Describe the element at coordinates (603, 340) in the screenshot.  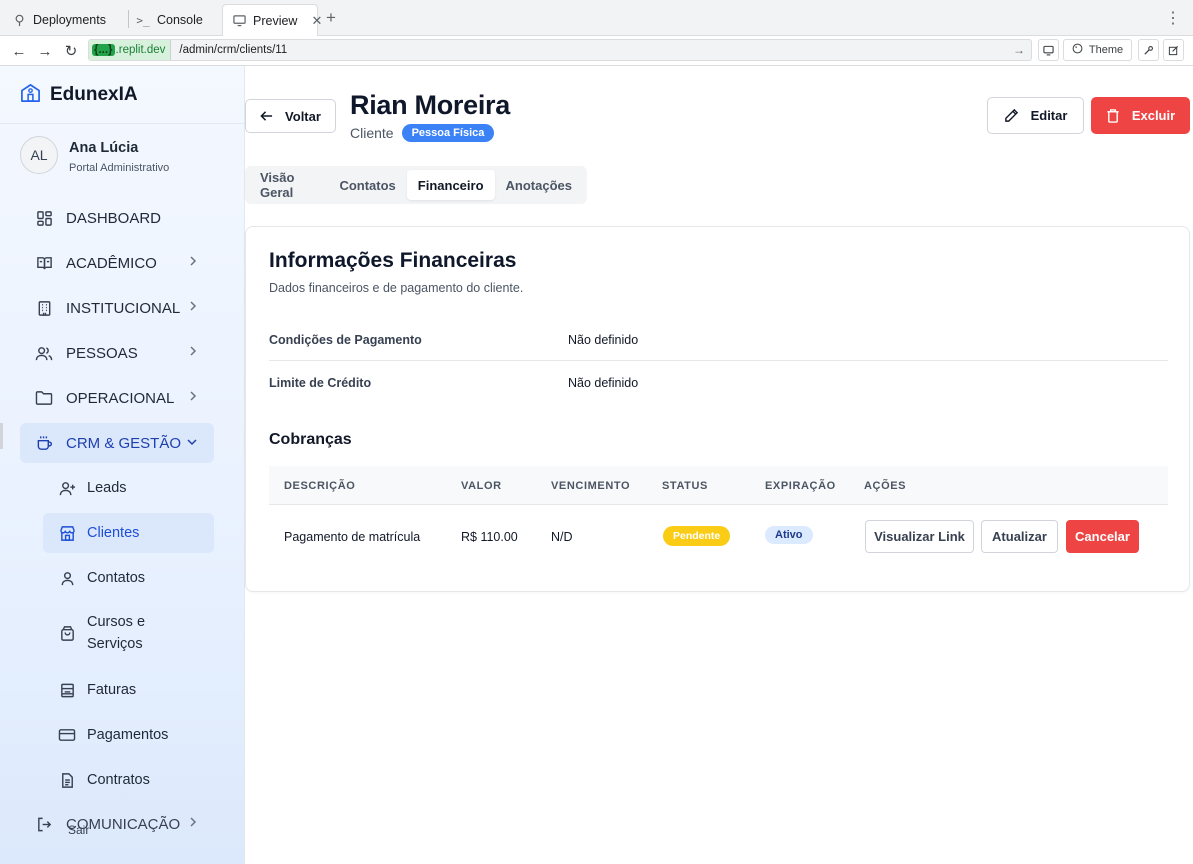
I see `payment-terms-value: Não definido` at that location.